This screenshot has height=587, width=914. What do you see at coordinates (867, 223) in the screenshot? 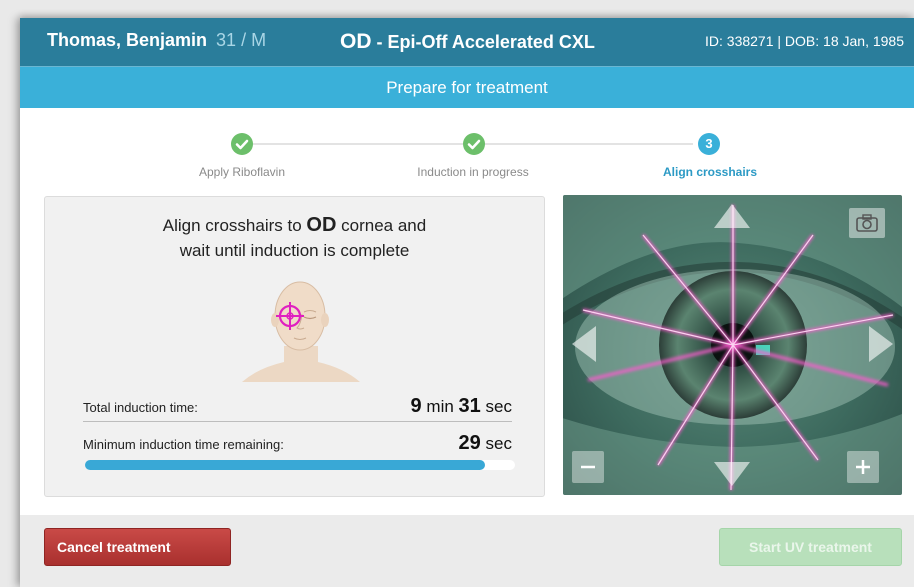
I see `camera-icon` at bounding box center [867, 223].